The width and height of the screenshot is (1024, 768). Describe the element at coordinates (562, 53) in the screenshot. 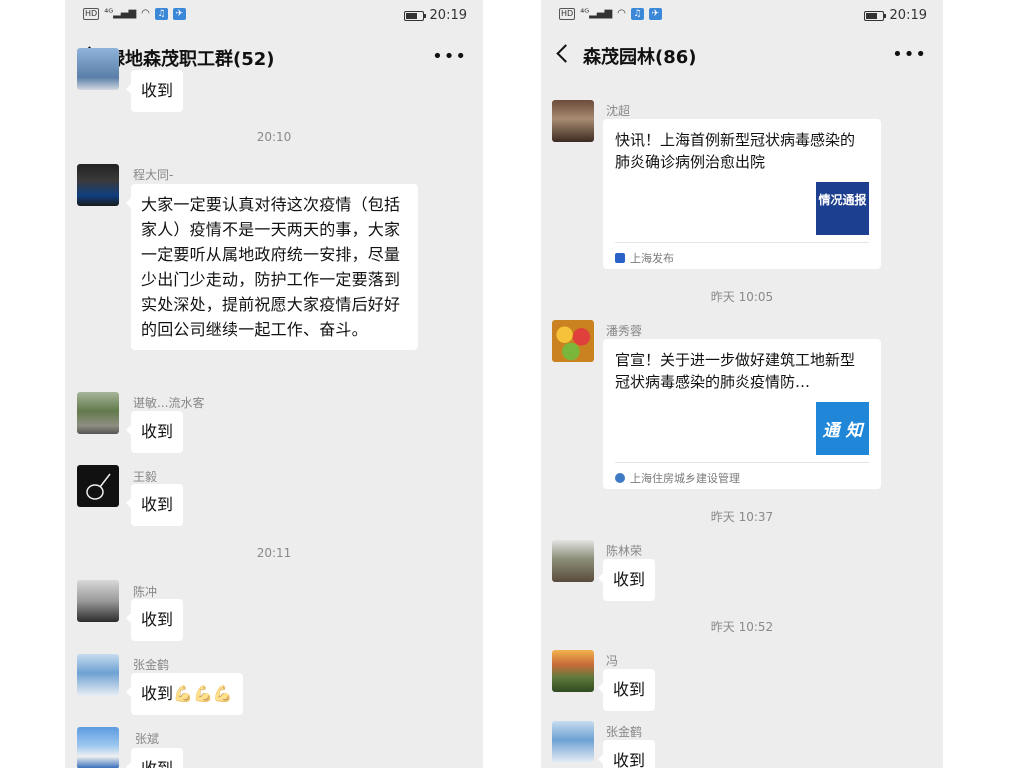

I see `back-arrow-icon` at that location.